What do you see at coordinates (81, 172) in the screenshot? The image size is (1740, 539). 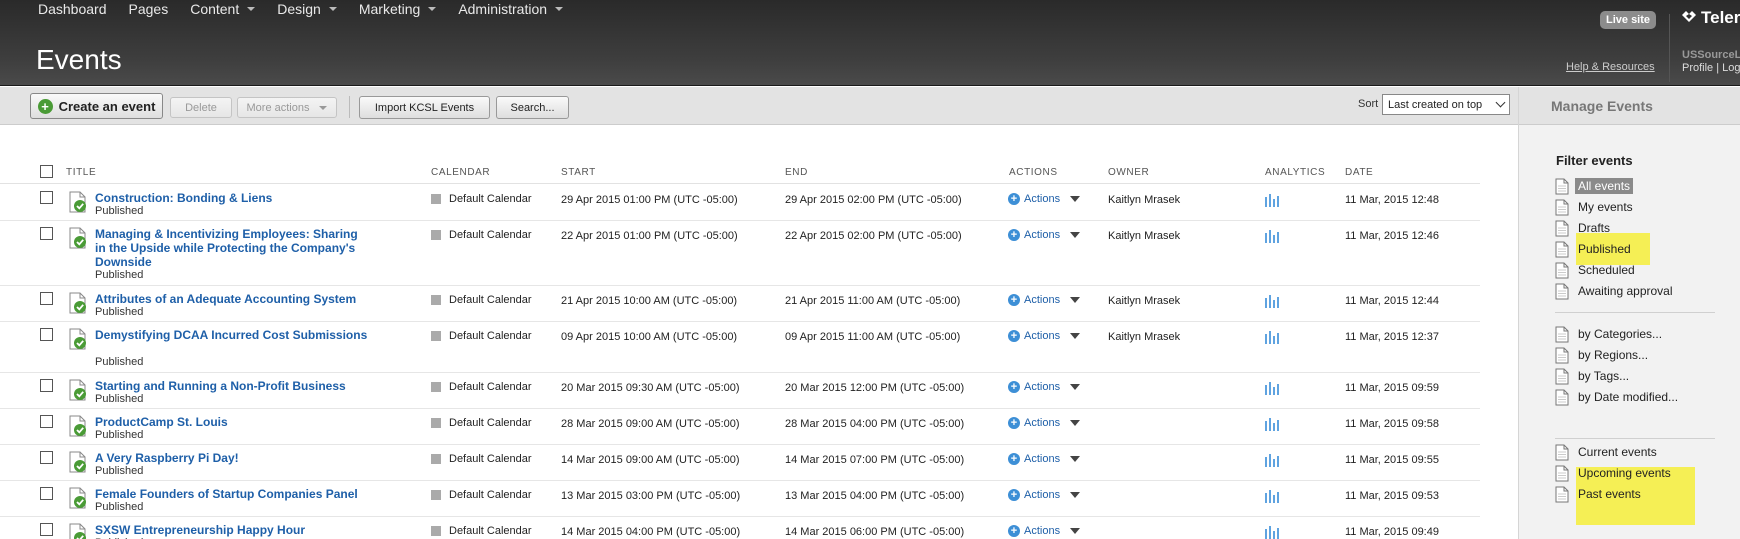 I see `col-title: TITLE` at bounding box center [81, 172].